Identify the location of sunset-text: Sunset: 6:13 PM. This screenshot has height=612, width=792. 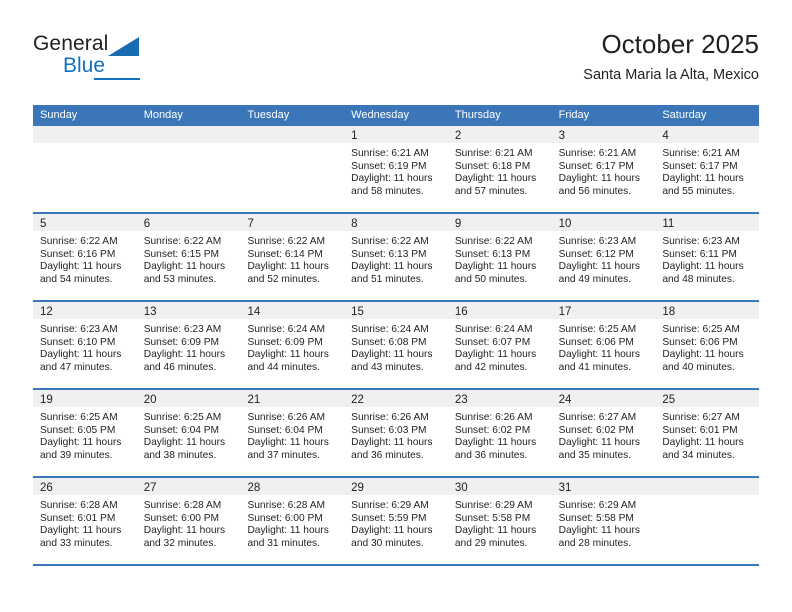
(389, 254).